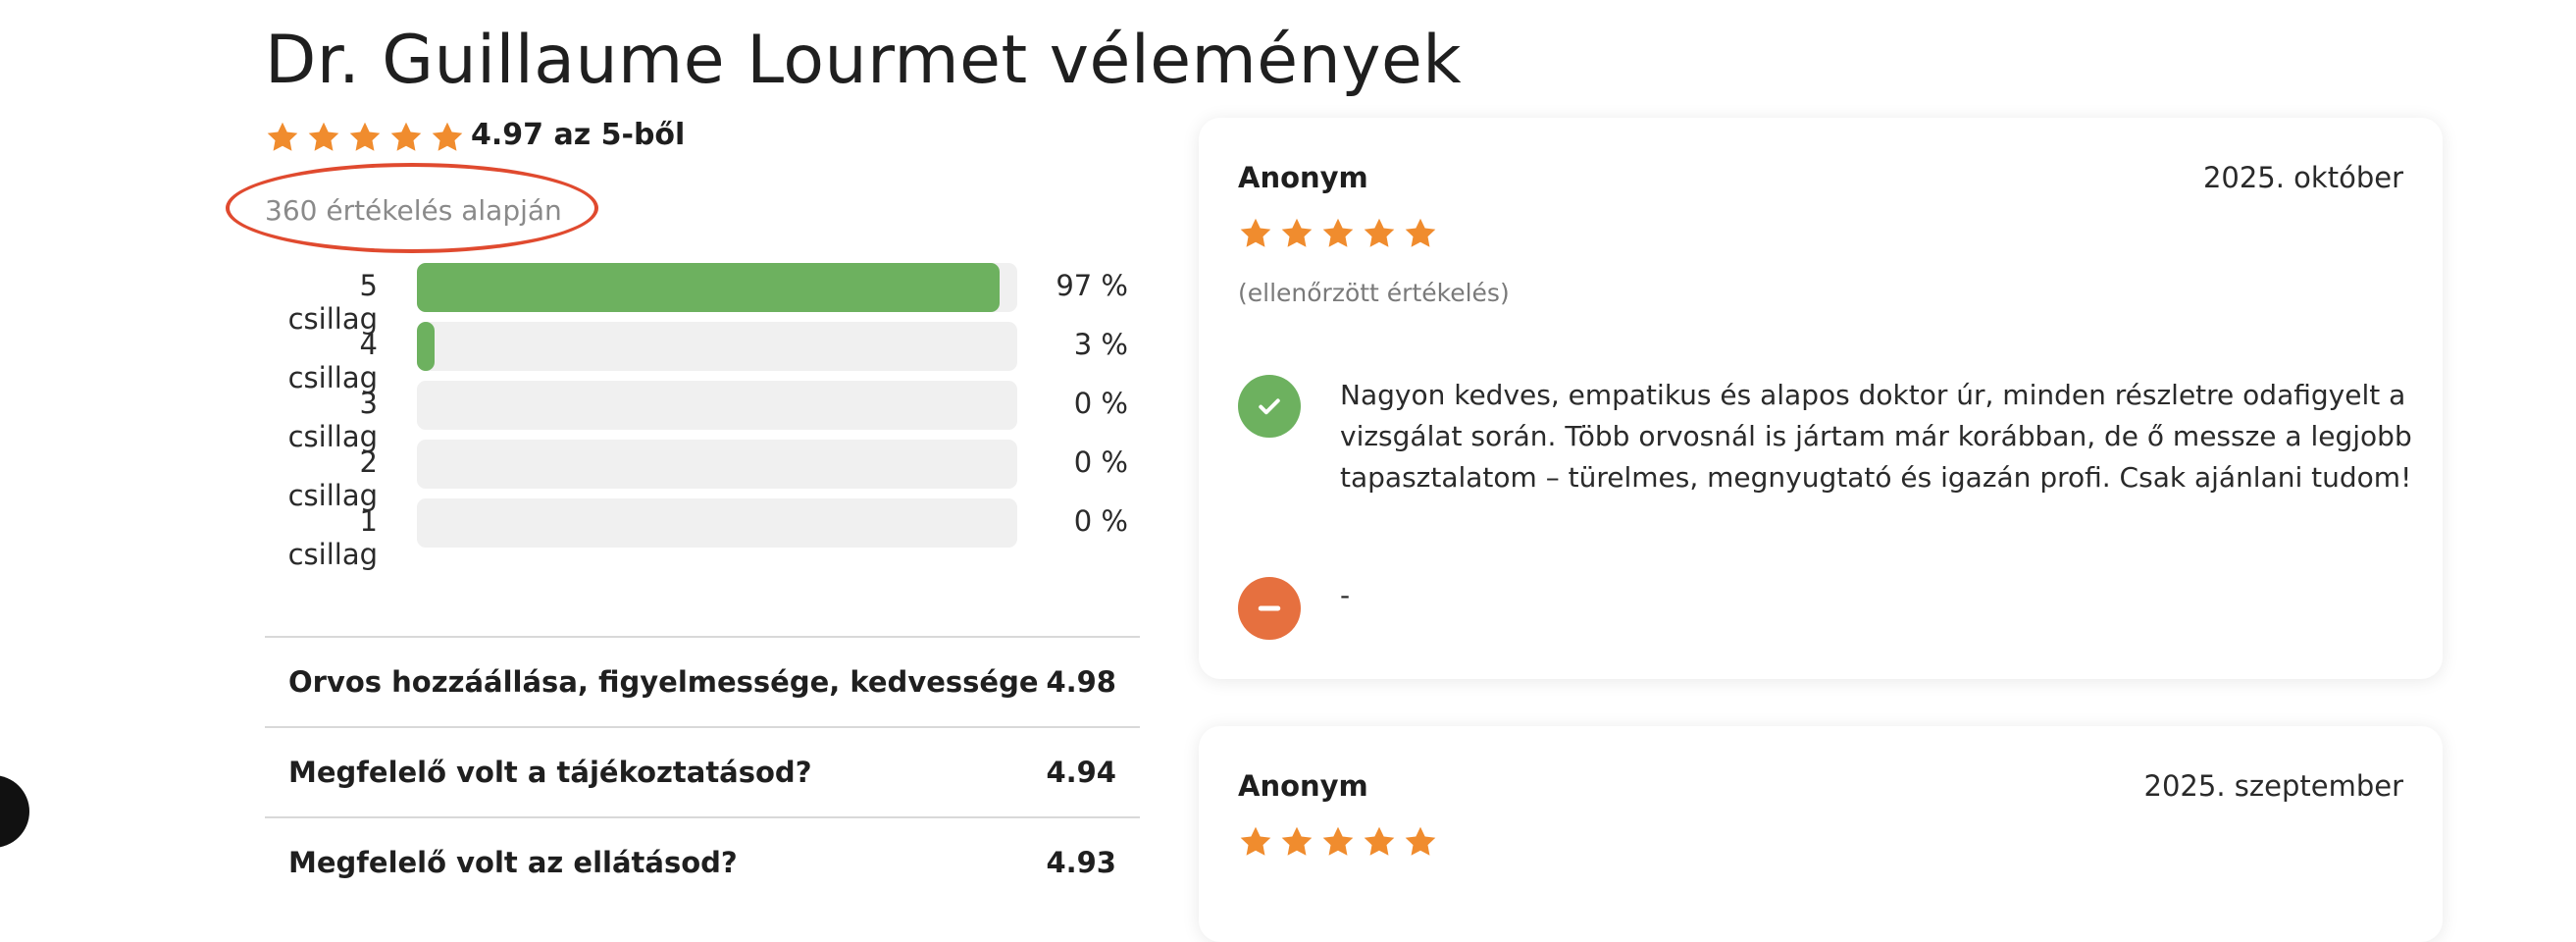 This screenshot has height=942, width=2576. I want to click on dist-row-3: 3 csillag 0 %, so click(696, 415).